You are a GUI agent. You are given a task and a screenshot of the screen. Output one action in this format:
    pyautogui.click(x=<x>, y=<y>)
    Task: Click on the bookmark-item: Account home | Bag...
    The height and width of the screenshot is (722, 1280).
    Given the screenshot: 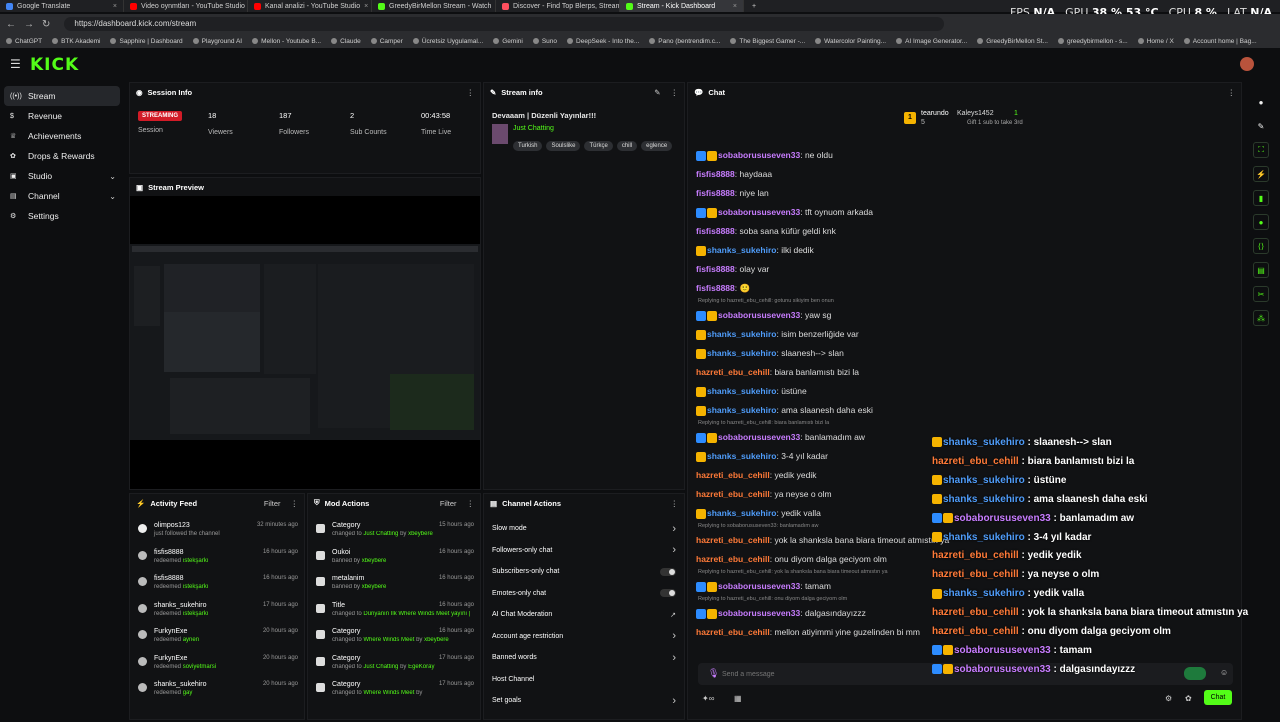 What is the action you would take?
    pyautogui.click(x=1220, y=41)
    